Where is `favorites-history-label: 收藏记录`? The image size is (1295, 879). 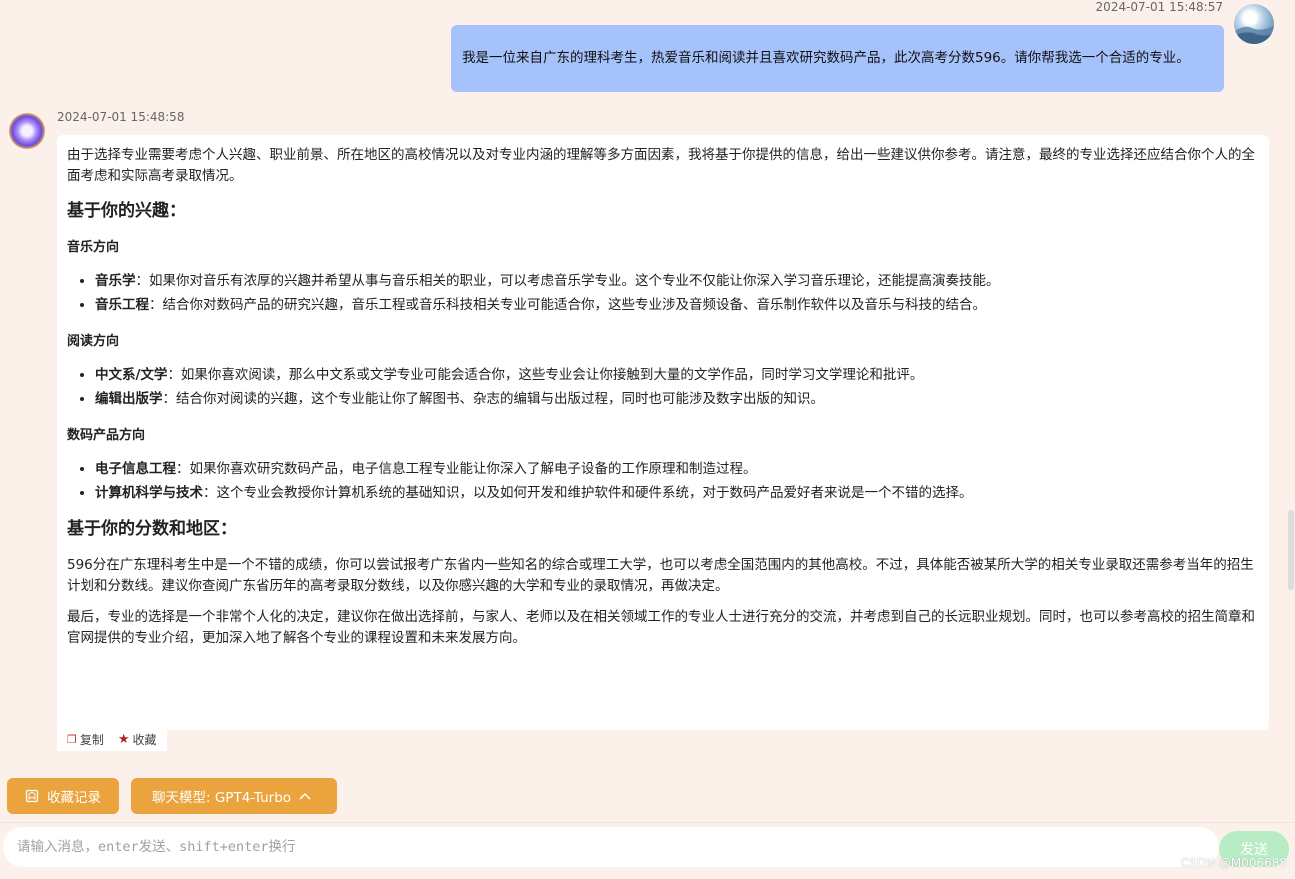
favorites-history-label: 收藏记录 is located at coordinates (74, 798).